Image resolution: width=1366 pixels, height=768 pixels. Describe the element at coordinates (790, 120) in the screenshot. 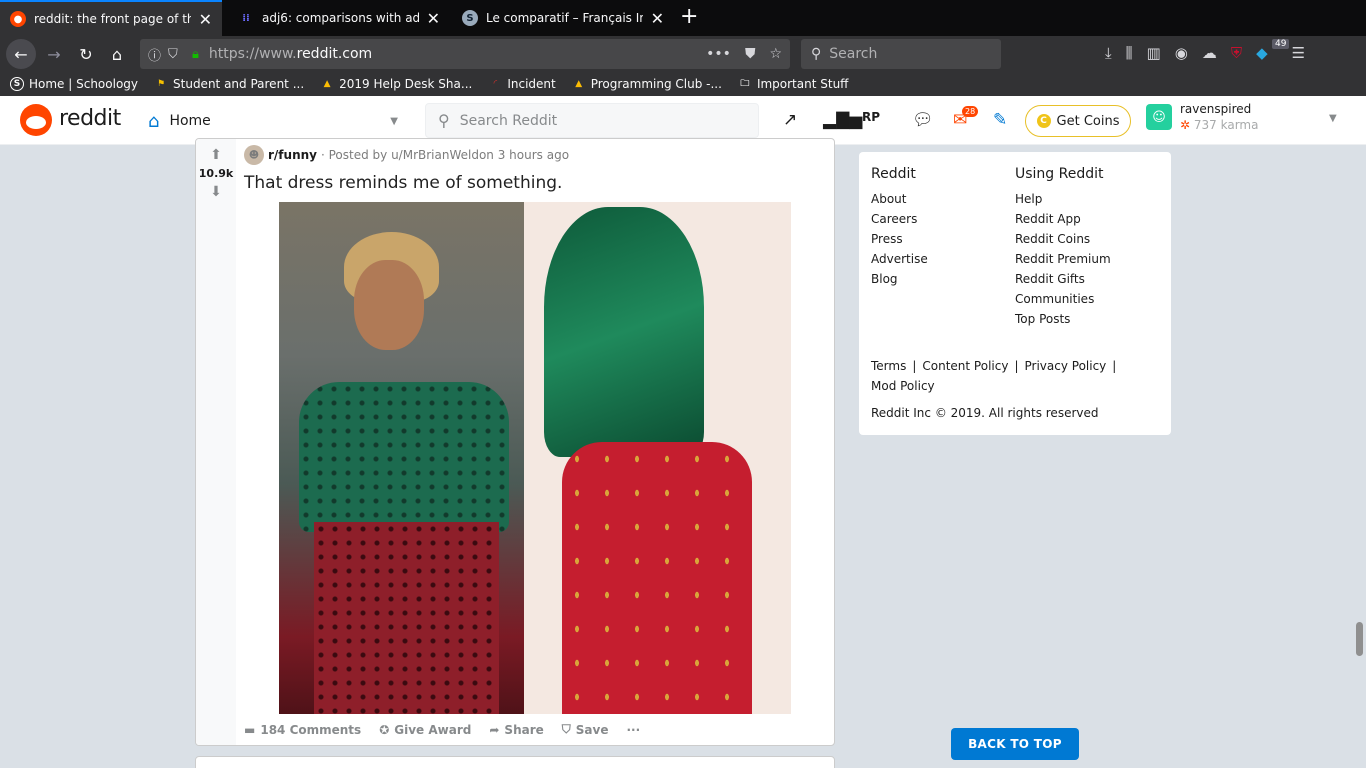

I see `trending-icon: ↗` at that location.